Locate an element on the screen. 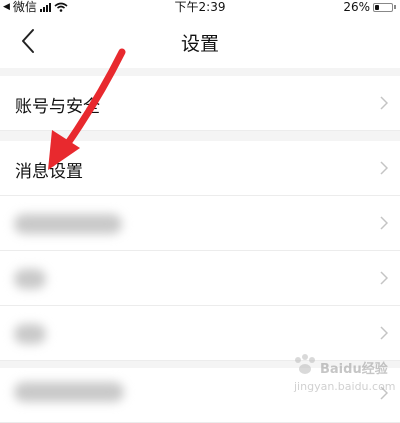 This screenshot has height=423, width=400. page-title: 设置 is located at coordinates (199, 44).